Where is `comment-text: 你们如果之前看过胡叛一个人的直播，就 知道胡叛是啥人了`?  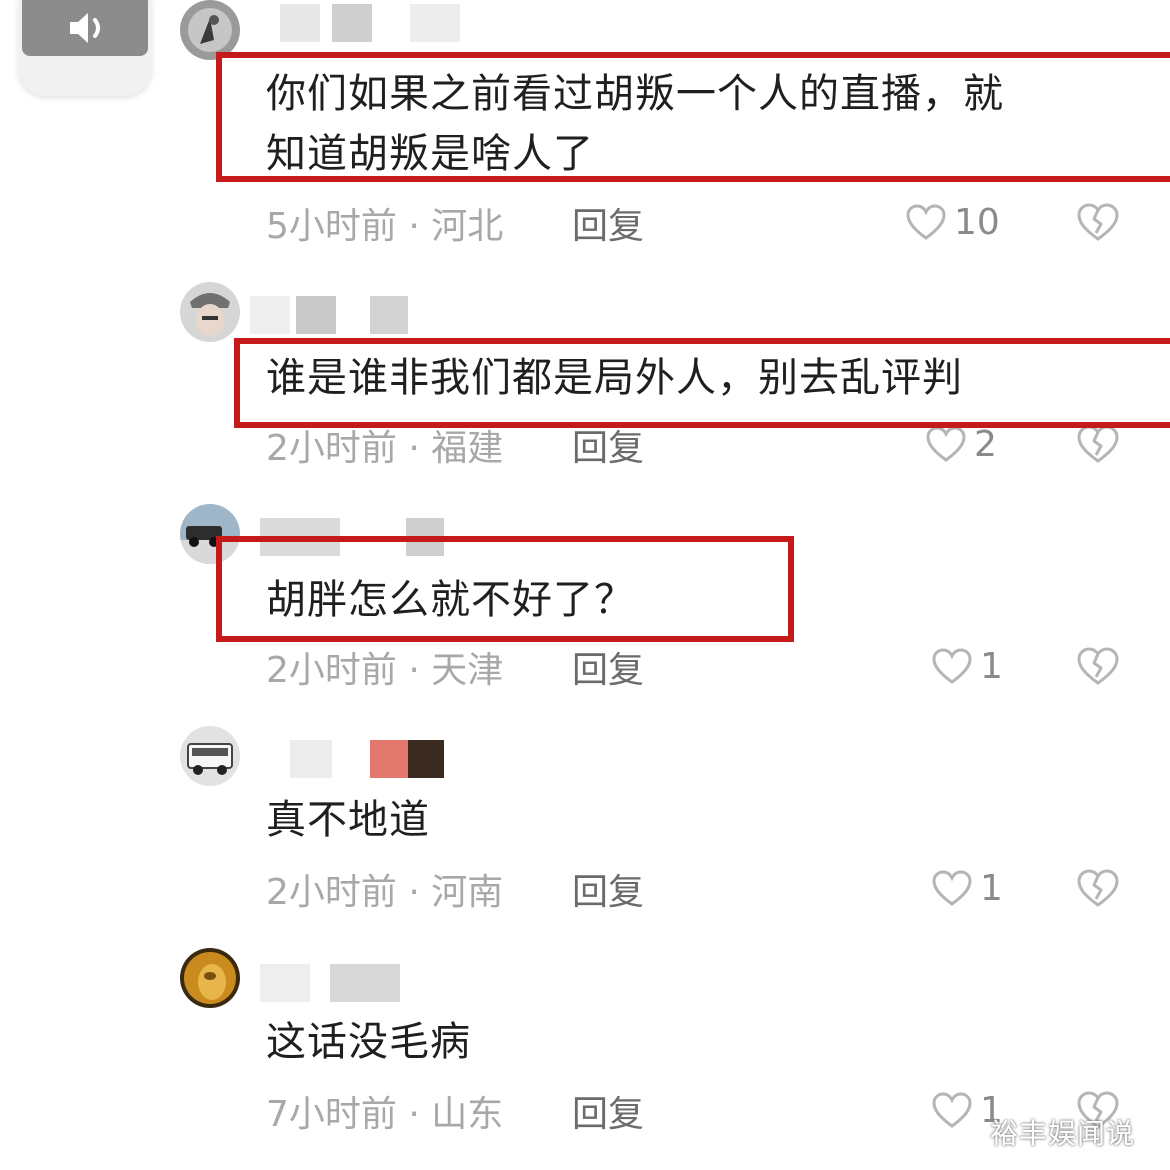
comment-text: 你们如果之前看过胡叛一个人的直播，就 知道胡叛是啥人了 is located at coordinates (635, 124).